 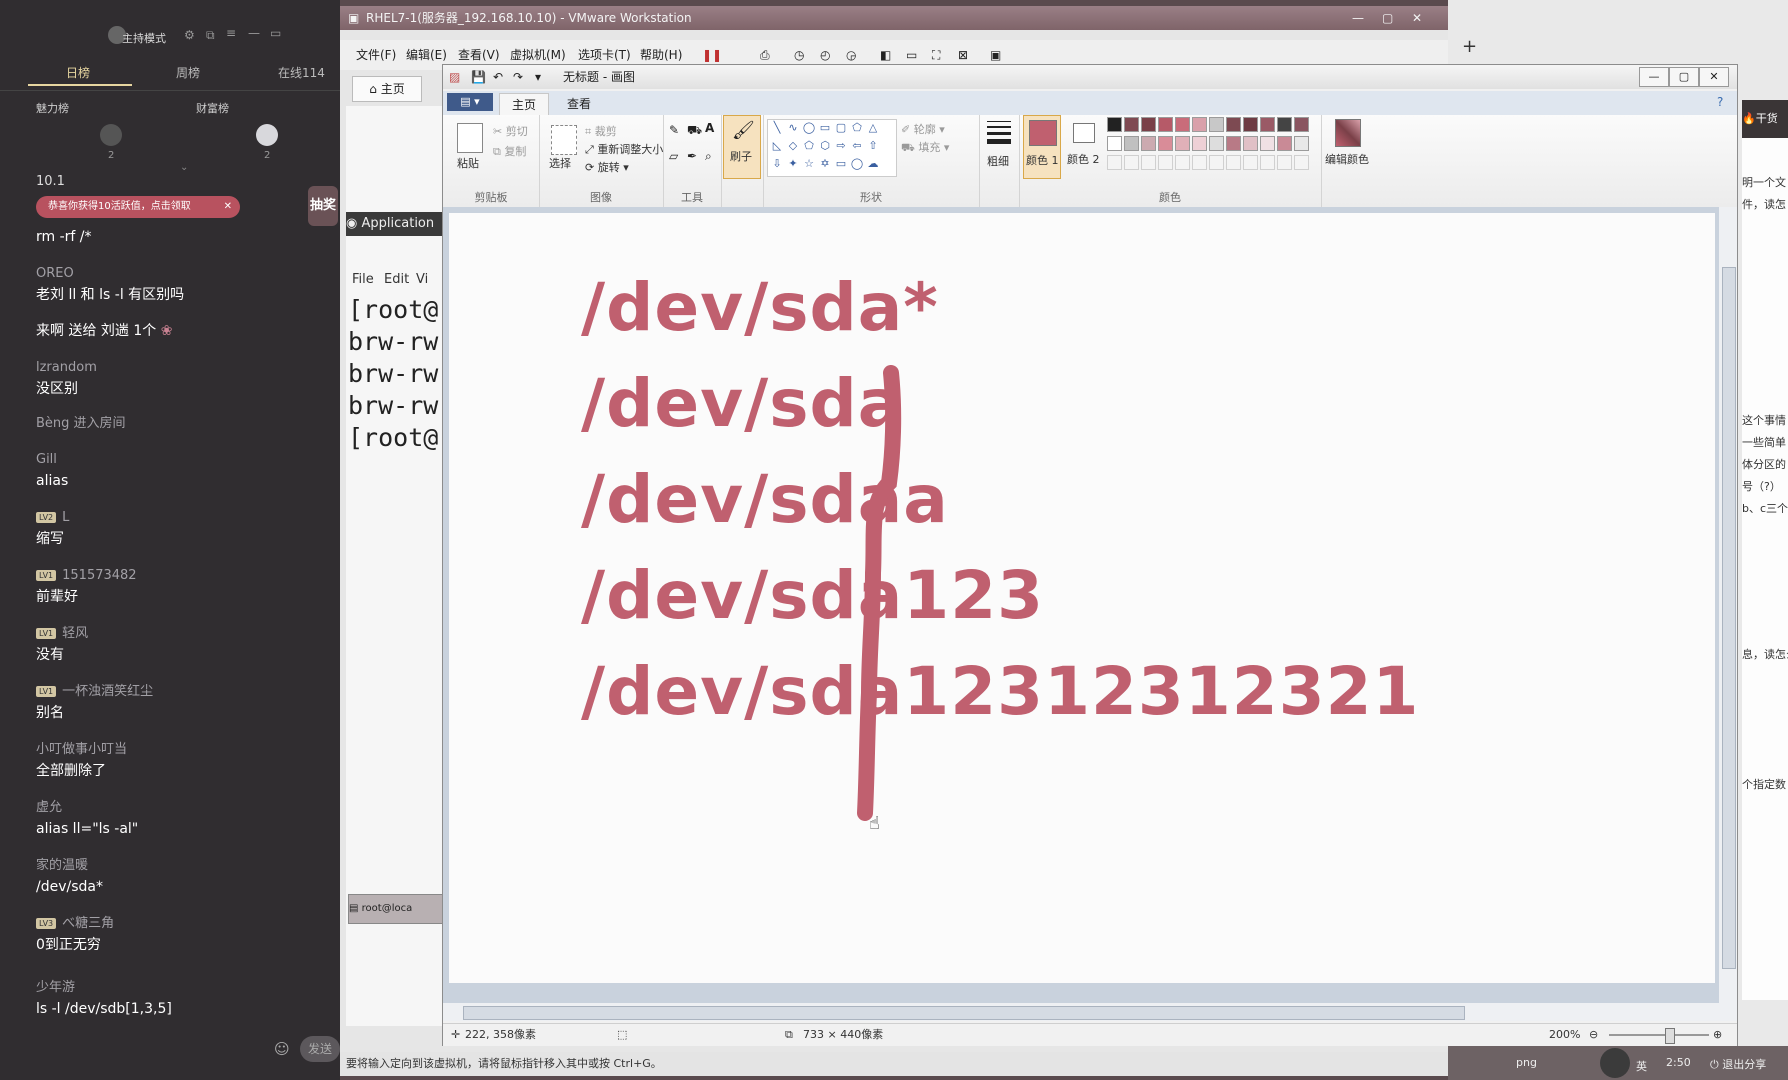 What do you see at coordinates (181, 576) in the screenshot?
I see `message-author: LV1 151573482` at bounding box center [181, 576].